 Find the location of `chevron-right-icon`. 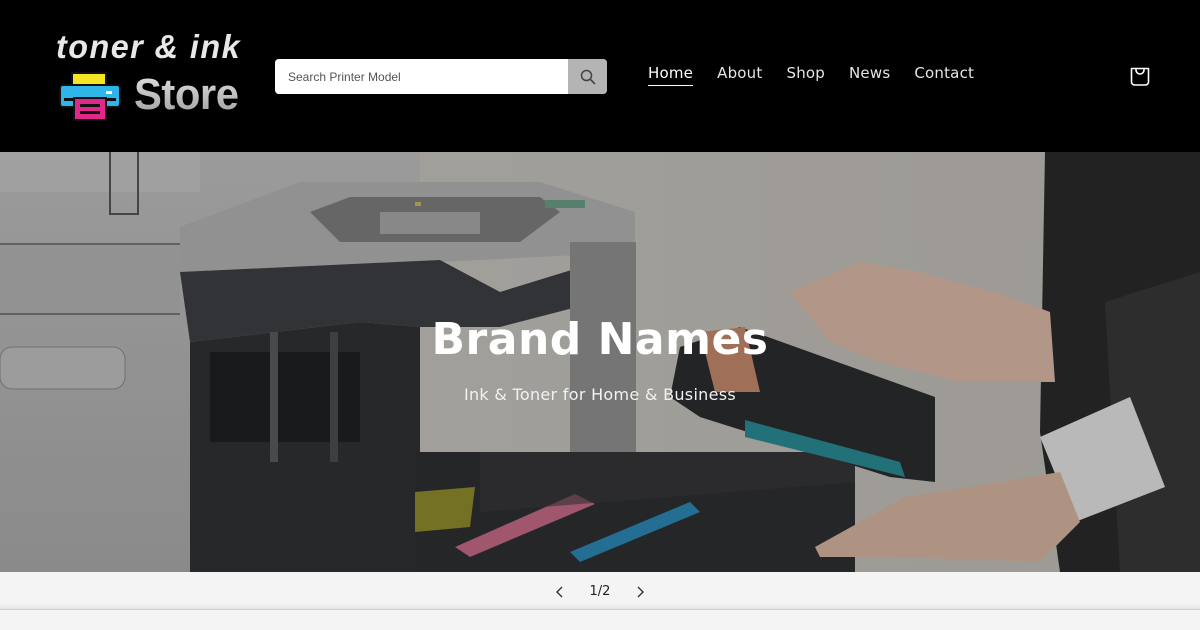

chevron-right-icon is located at coordinates (640, 592).